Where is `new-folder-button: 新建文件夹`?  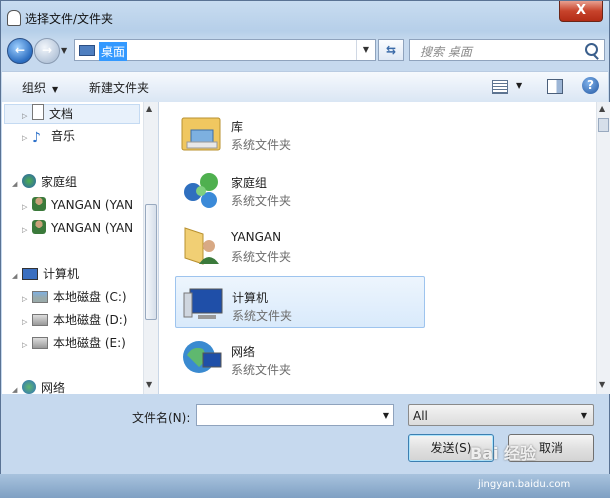 new-folder-button: 新建文件夹 is located at coordinates (119, 87).